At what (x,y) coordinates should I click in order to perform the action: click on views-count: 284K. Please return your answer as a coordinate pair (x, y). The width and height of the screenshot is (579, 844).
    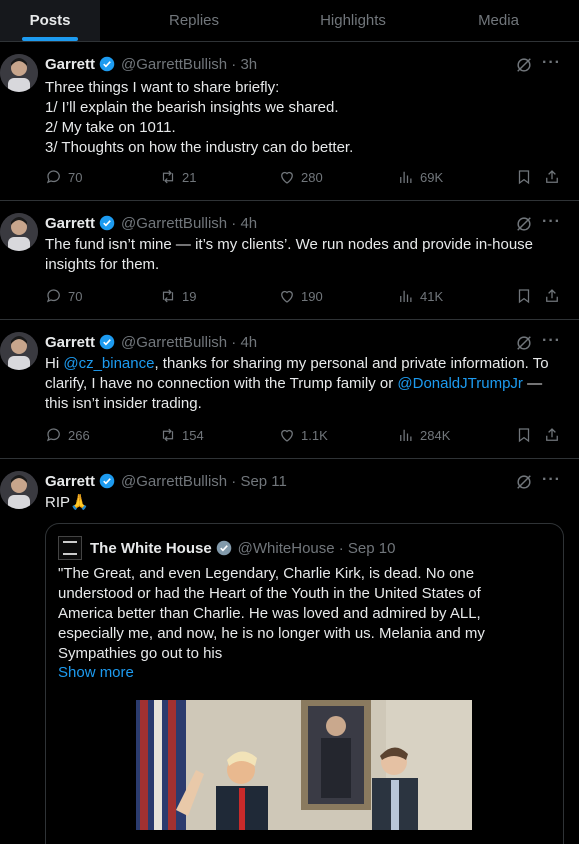
    Looking at the image, I should click on (435, 435).